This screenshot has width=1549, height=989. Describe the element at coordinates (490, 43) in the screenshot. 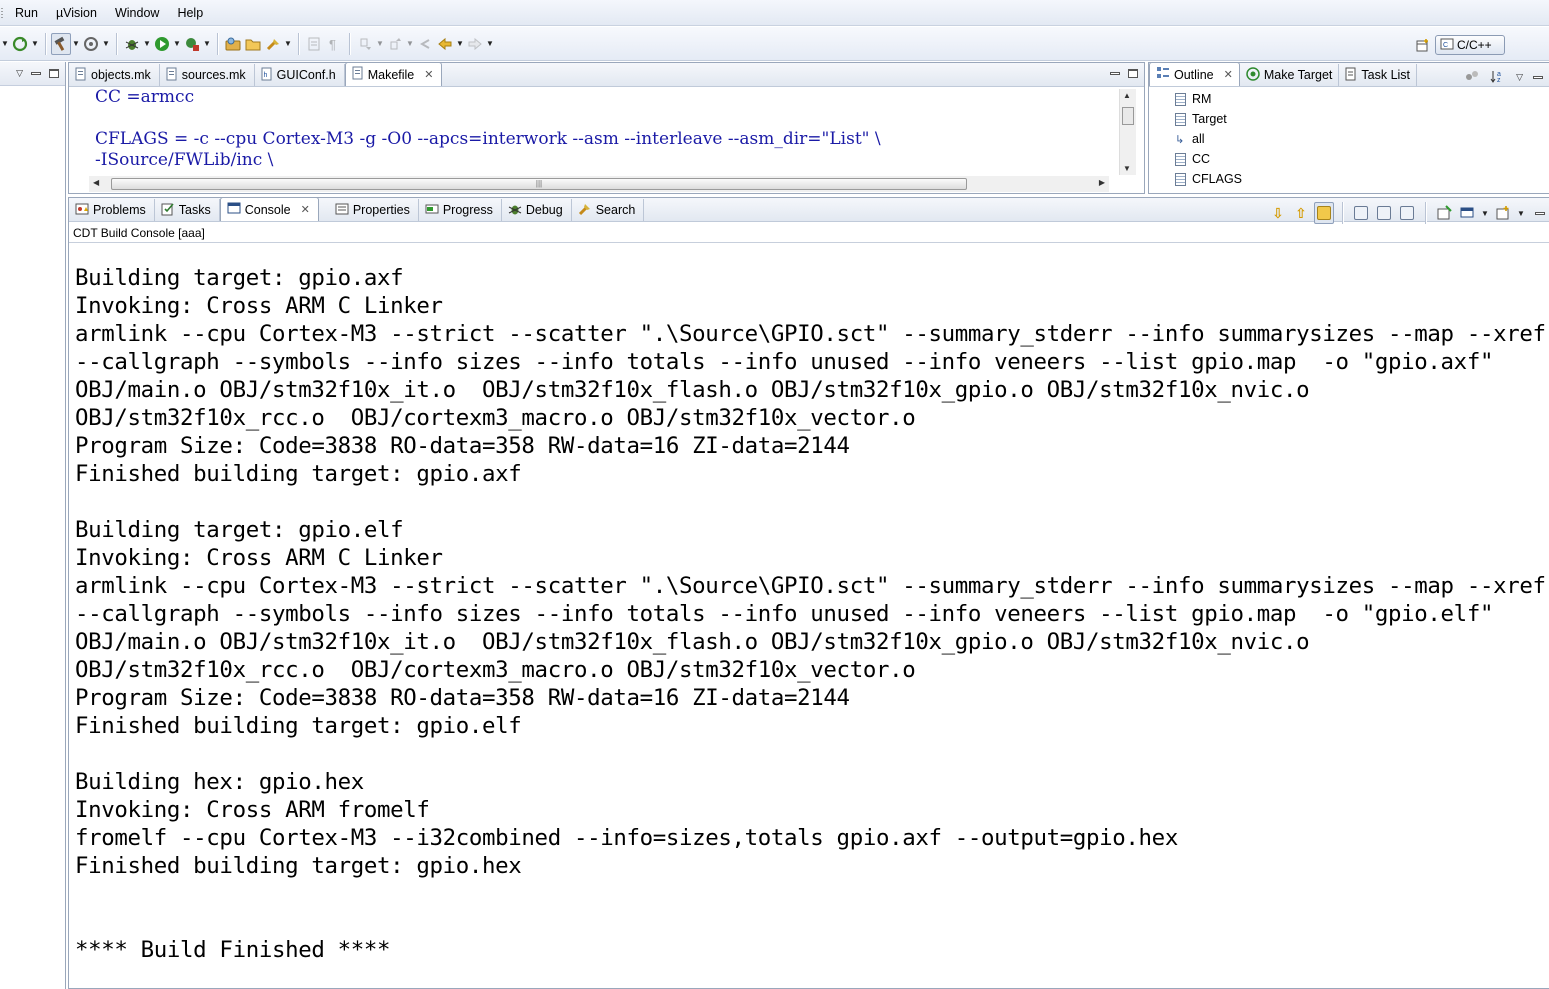

I see `forward-dropdown-icon: ▼` at that location.